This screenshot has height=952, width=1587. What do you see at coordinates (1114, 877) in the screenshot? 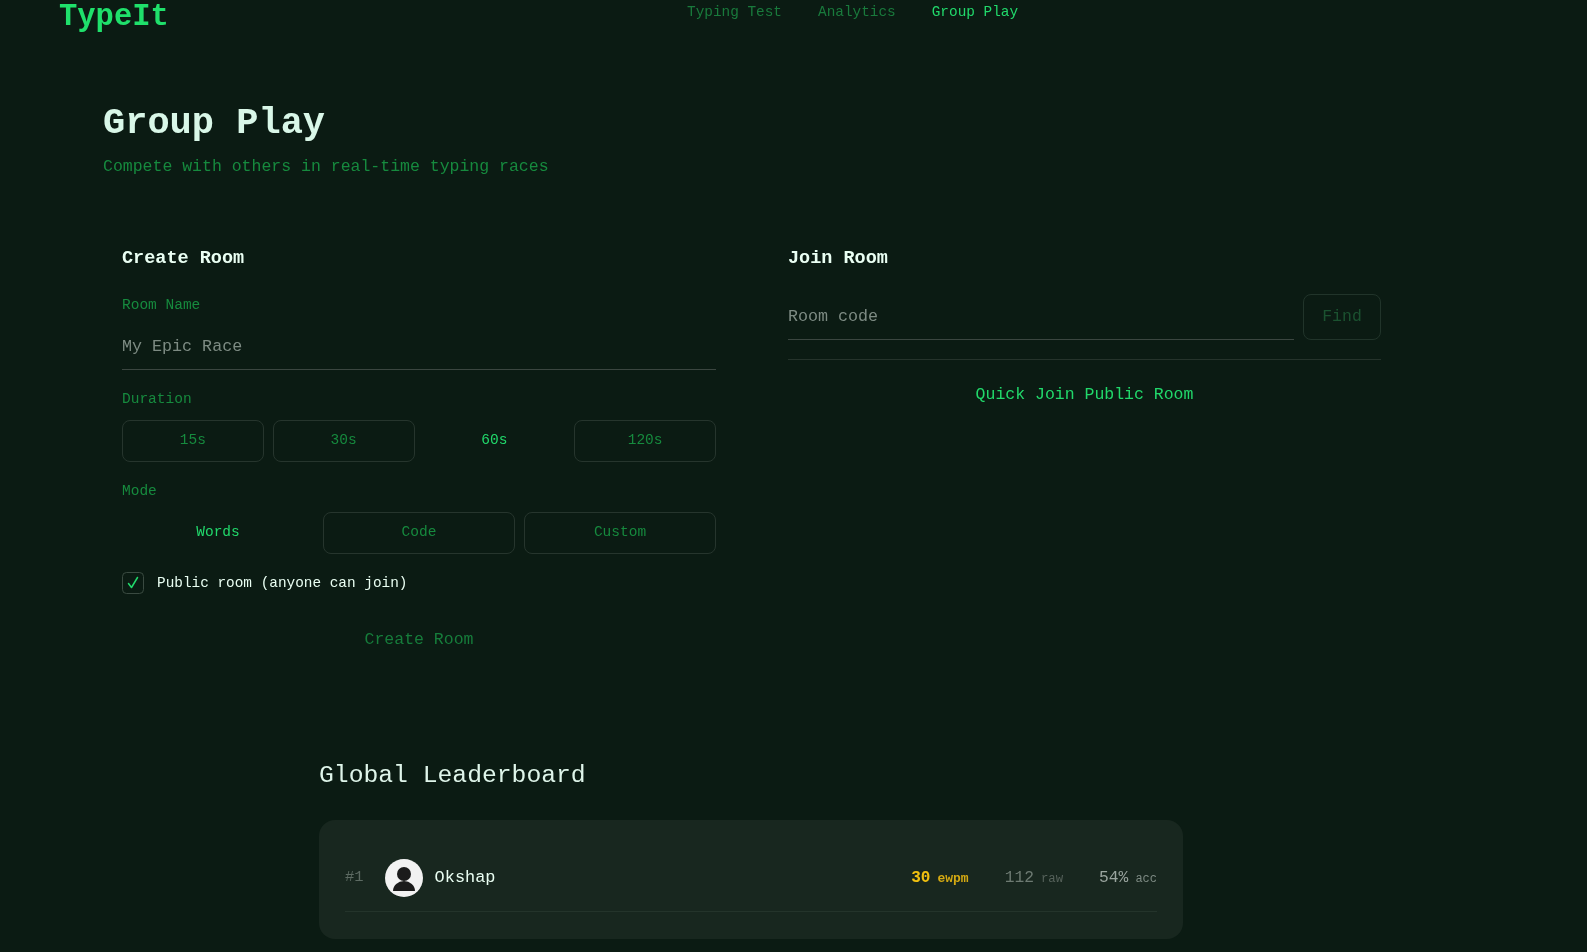
I see `stat-value: 54%` at bounding box center [1114, 877].